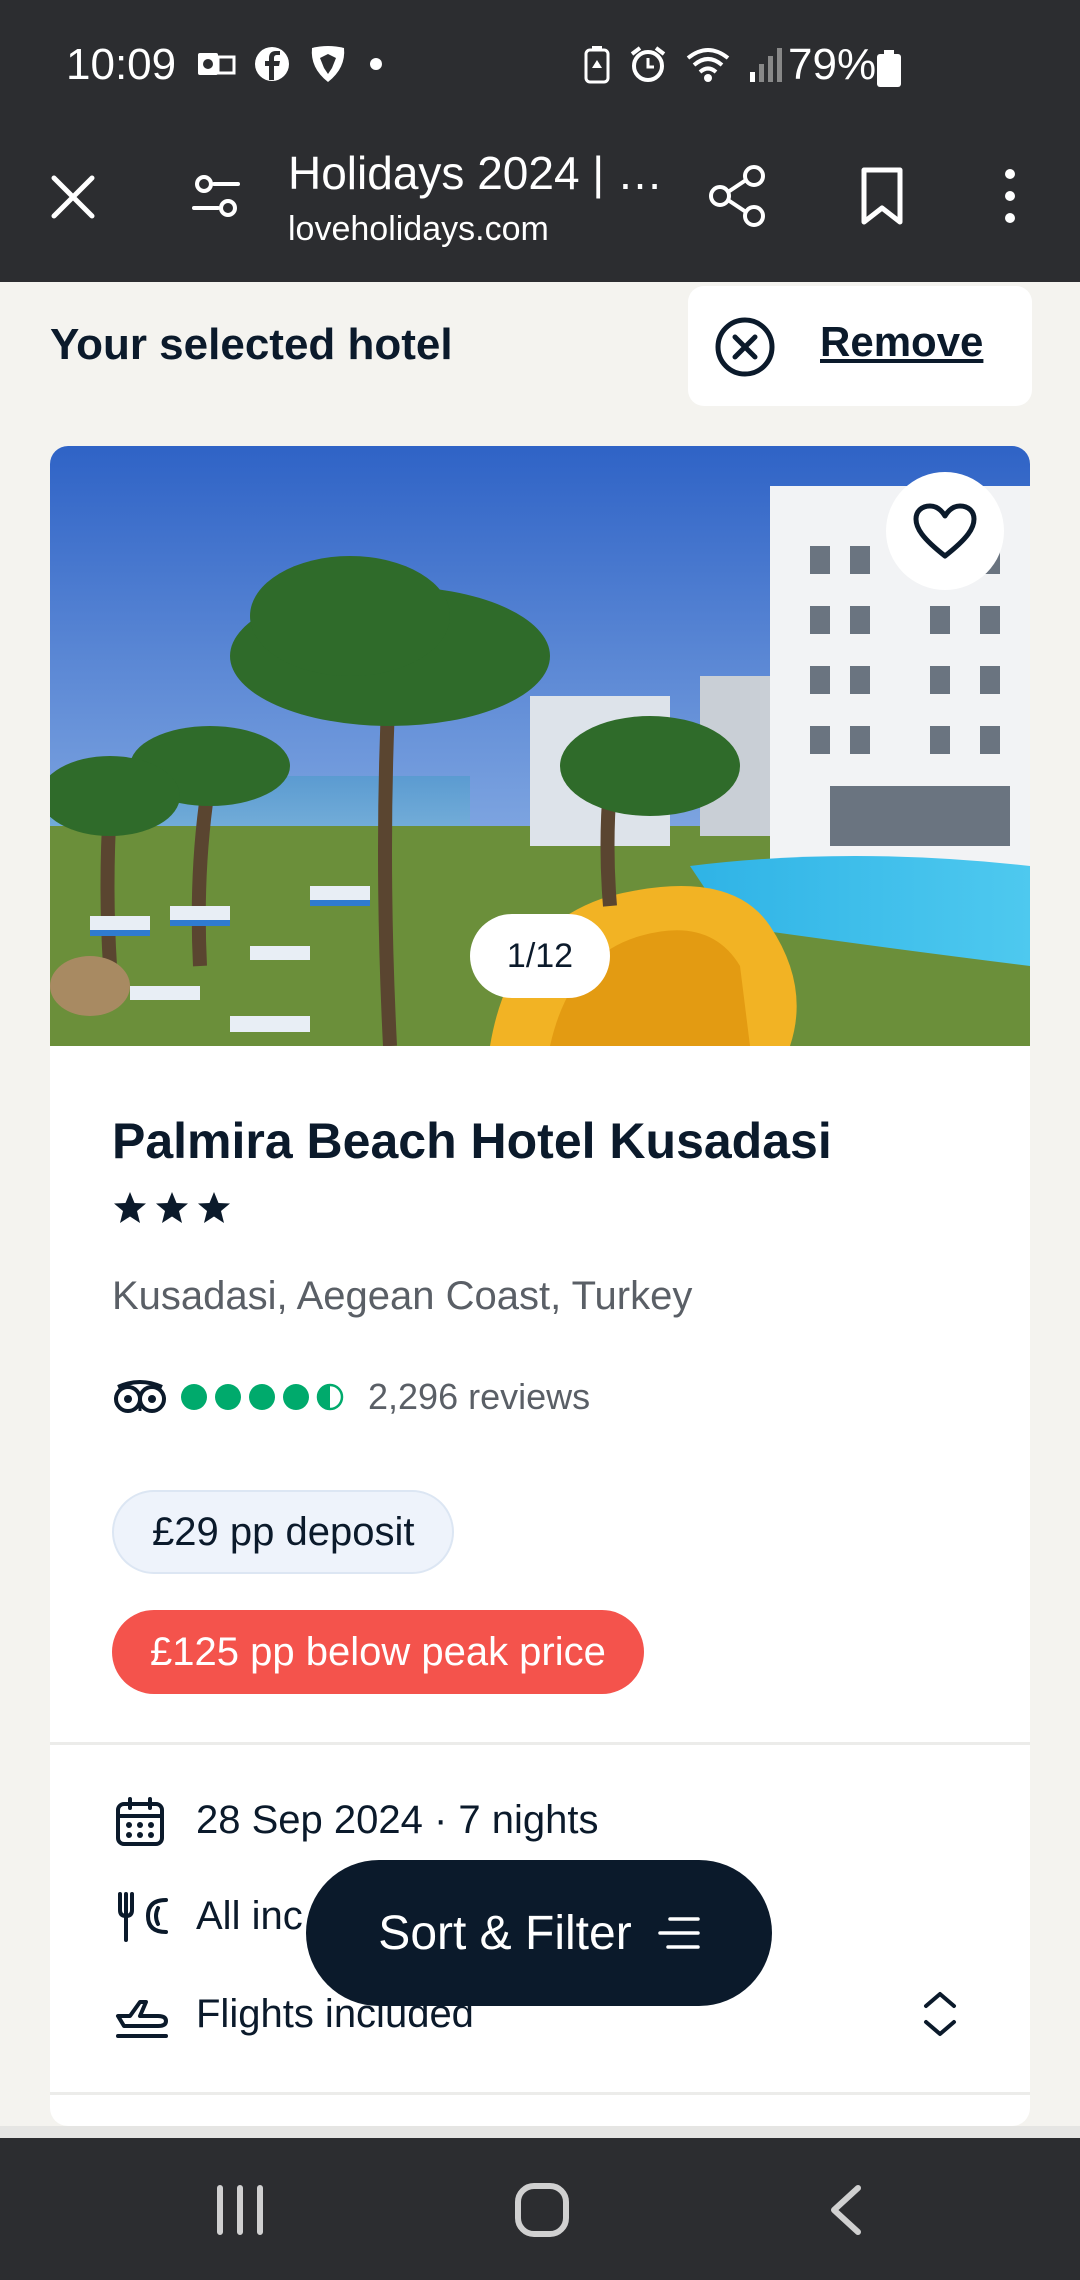  I want to click on battery-saver-icon, so click(597, 65).